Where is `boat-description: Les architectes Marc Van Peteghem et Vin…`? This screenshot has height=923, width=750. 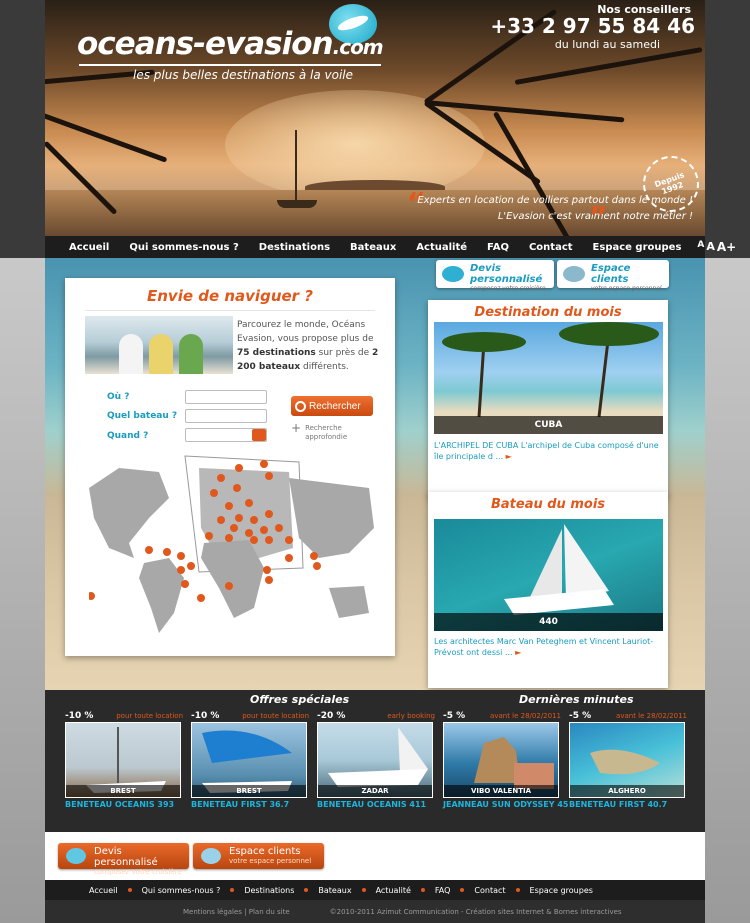
boat-description: Les architectes Marc Van Peteghem et Vin… is located at coordinates (548, 647).